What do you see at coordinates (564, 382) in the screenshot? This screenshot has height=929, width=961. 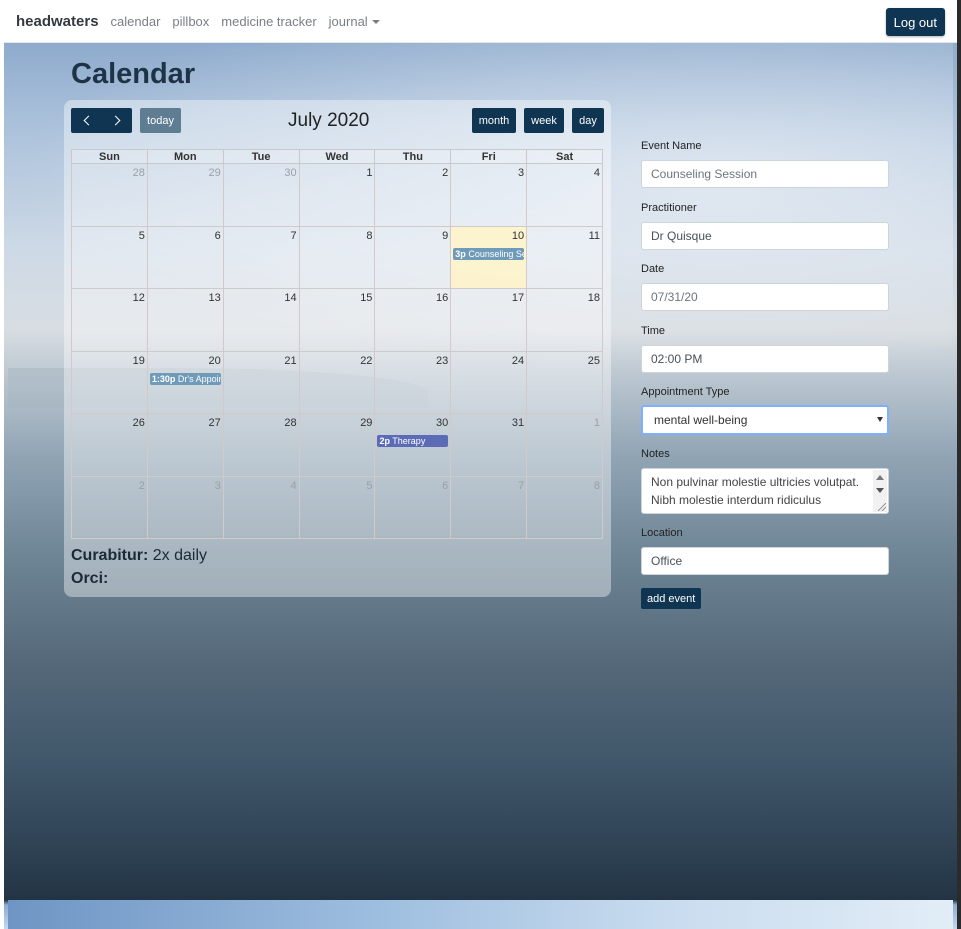 I see `calendar-day: 25` at bounding box center [564, 382].